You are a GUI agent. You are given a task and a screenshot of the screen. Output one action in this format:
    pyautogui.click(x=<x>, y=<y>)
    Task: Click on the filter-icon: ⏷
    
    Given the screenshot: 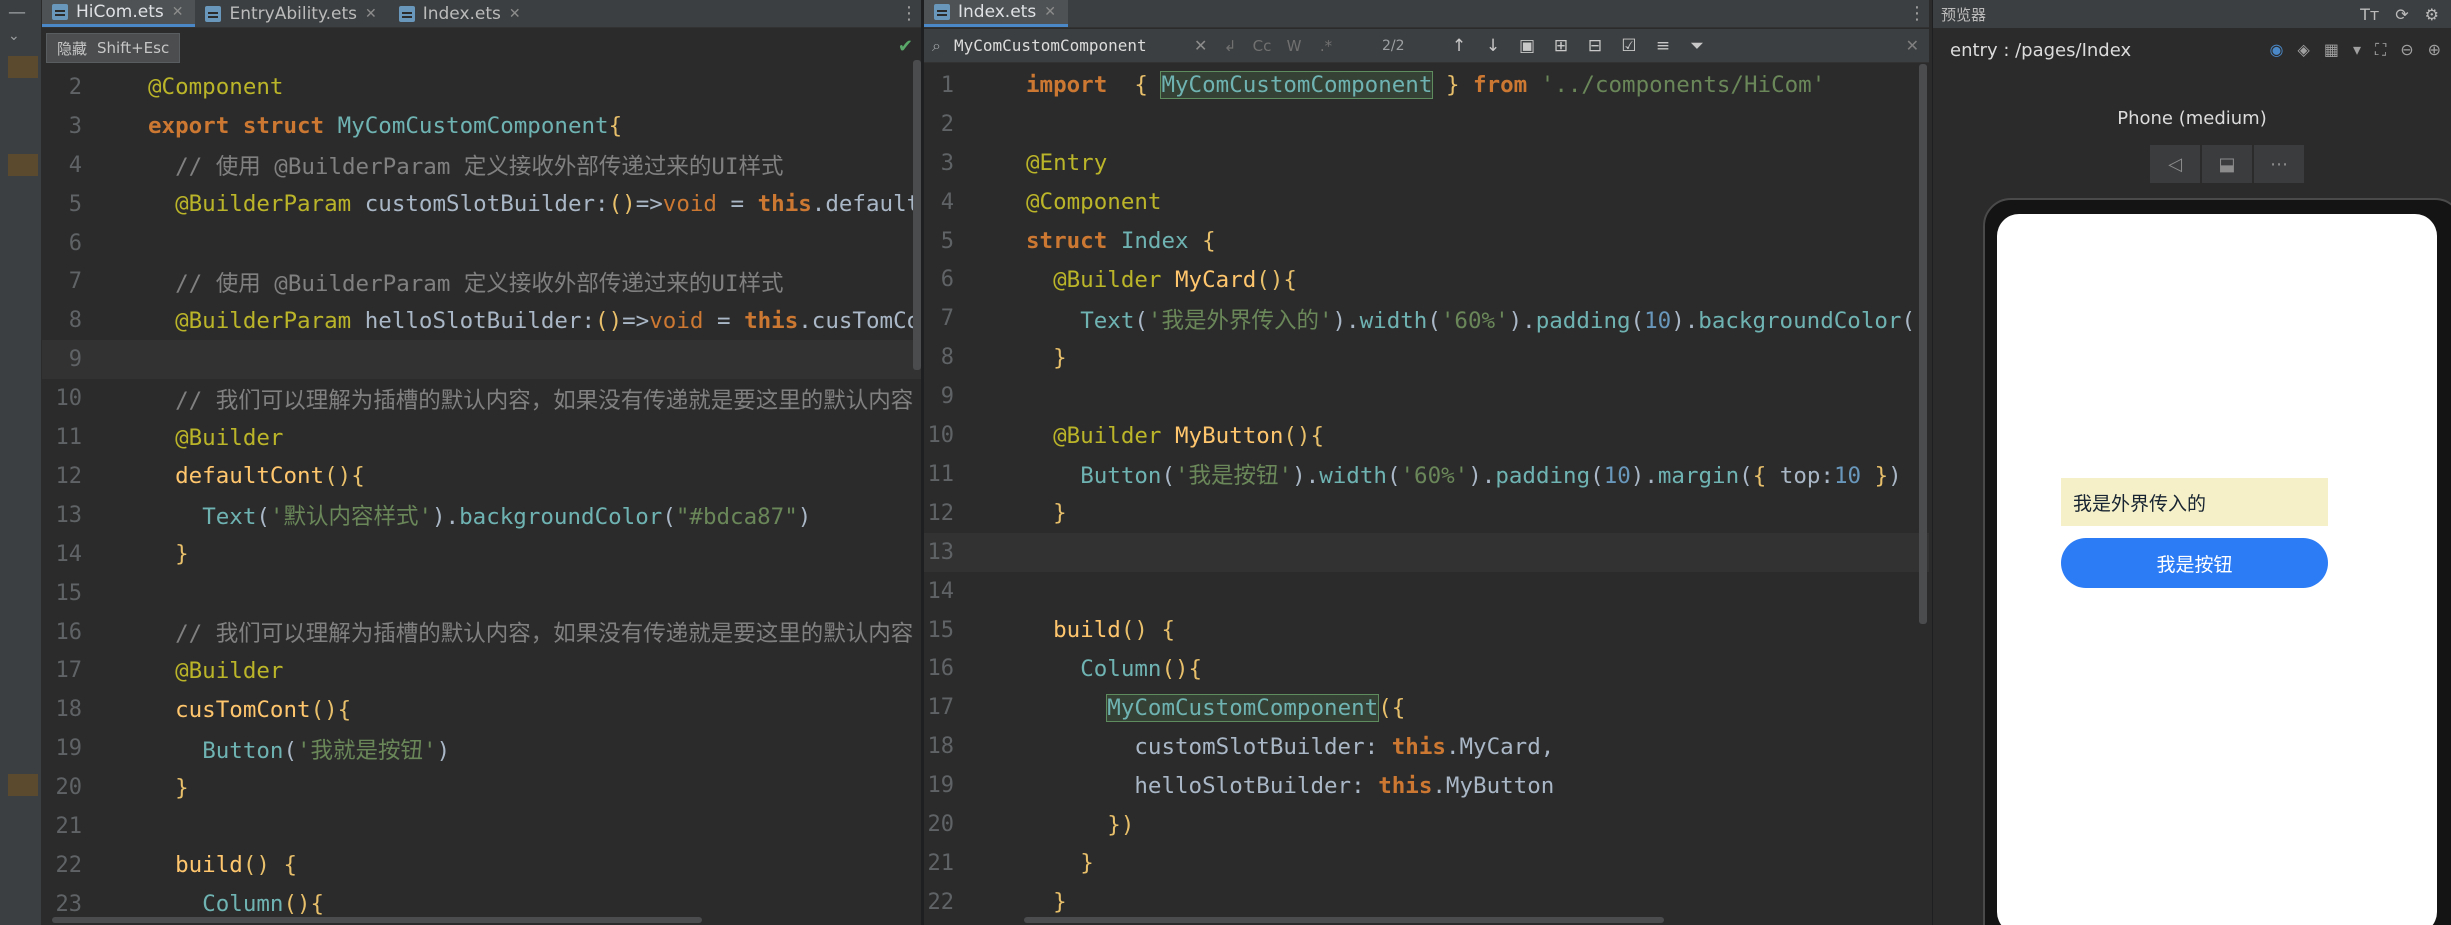 What is the action you would take?
    pyautogui.click(x=1697, y=46)
    